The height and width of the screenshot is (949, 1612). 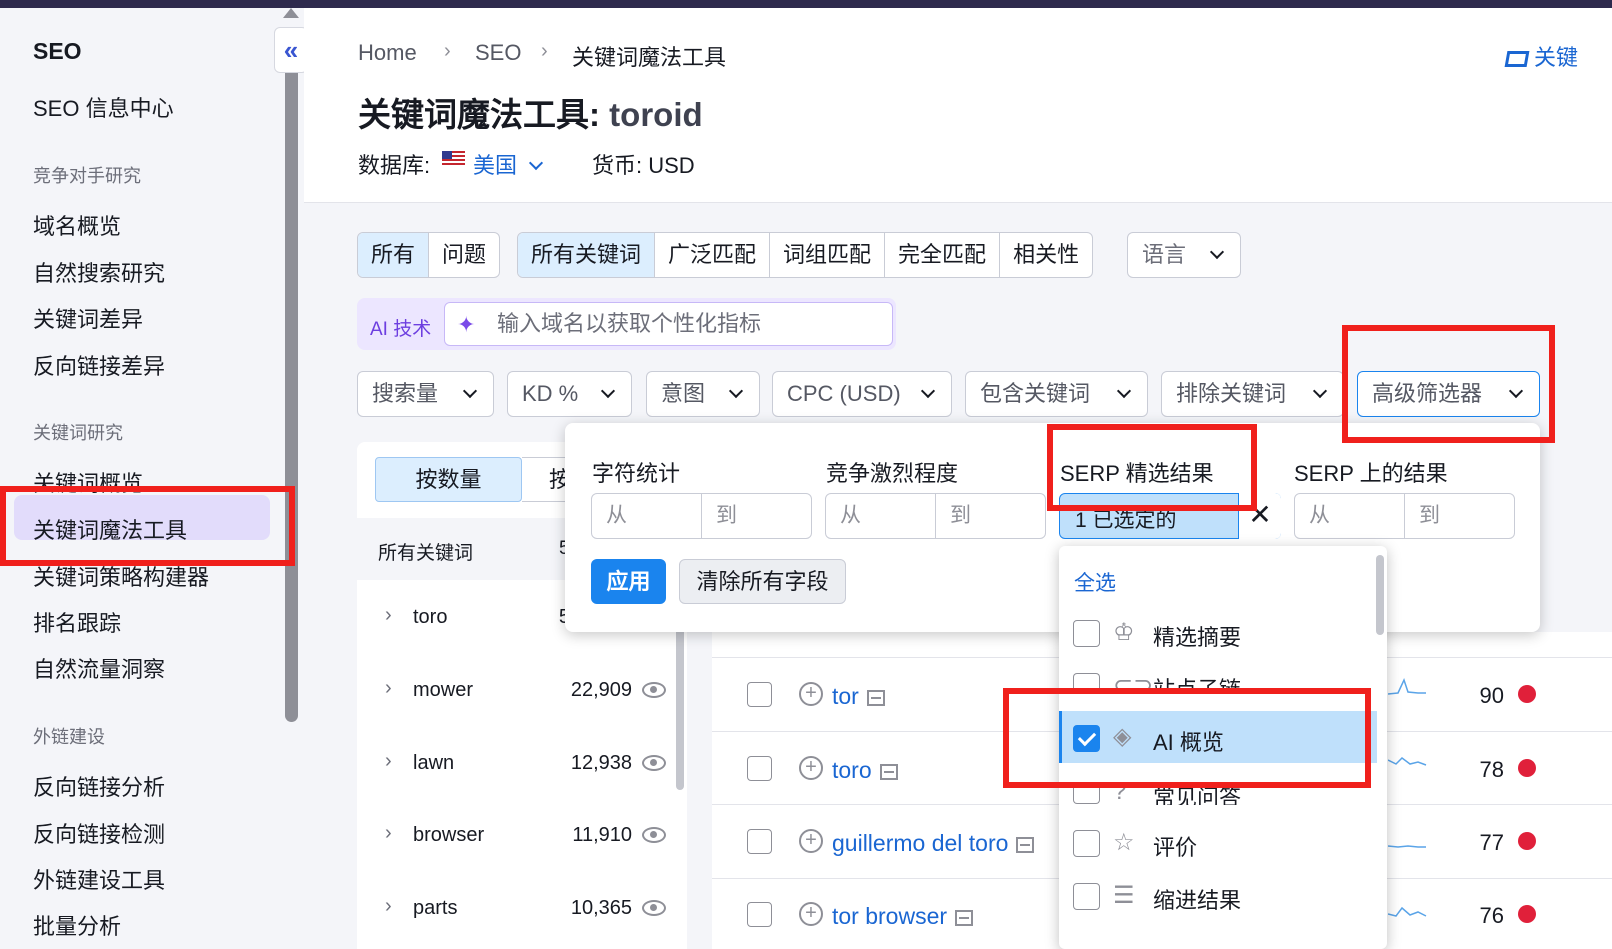 I want to click on serp-results-range: 从 到, so click(x=1404, y=516).